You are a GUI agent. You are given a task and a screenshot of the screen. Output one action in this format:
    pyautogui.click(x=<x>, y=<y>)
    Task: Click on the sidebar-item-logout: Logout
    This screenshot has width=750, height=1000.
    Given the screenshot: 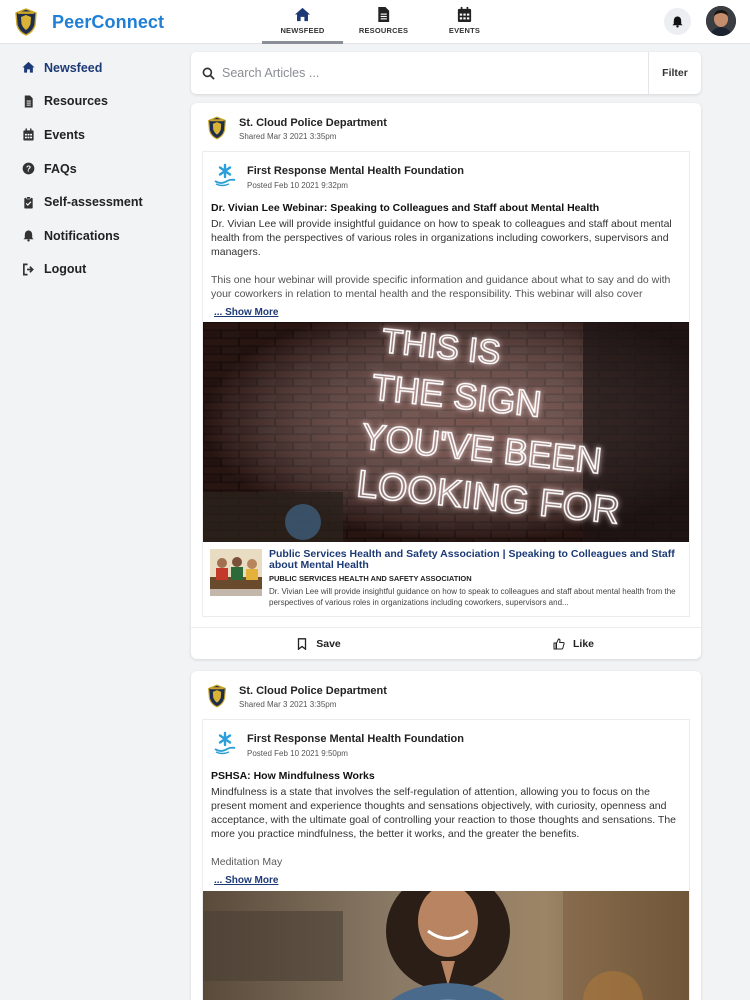 What is the action you would take?
    pyautogui.click(x=89, y=270)
    